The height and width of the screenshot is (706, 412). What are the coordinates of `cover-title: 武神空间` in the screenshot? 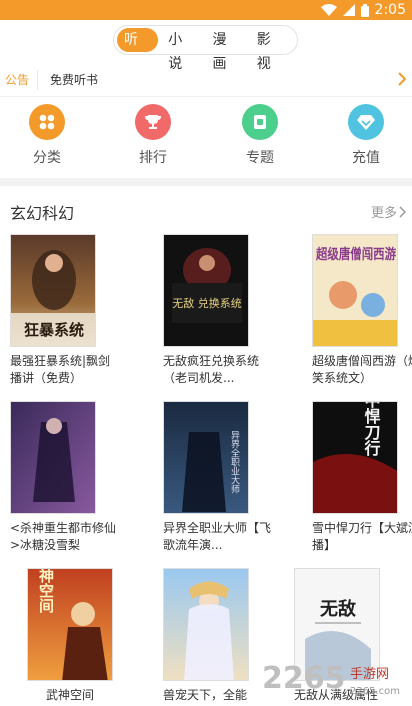 It's located at (46, 591).